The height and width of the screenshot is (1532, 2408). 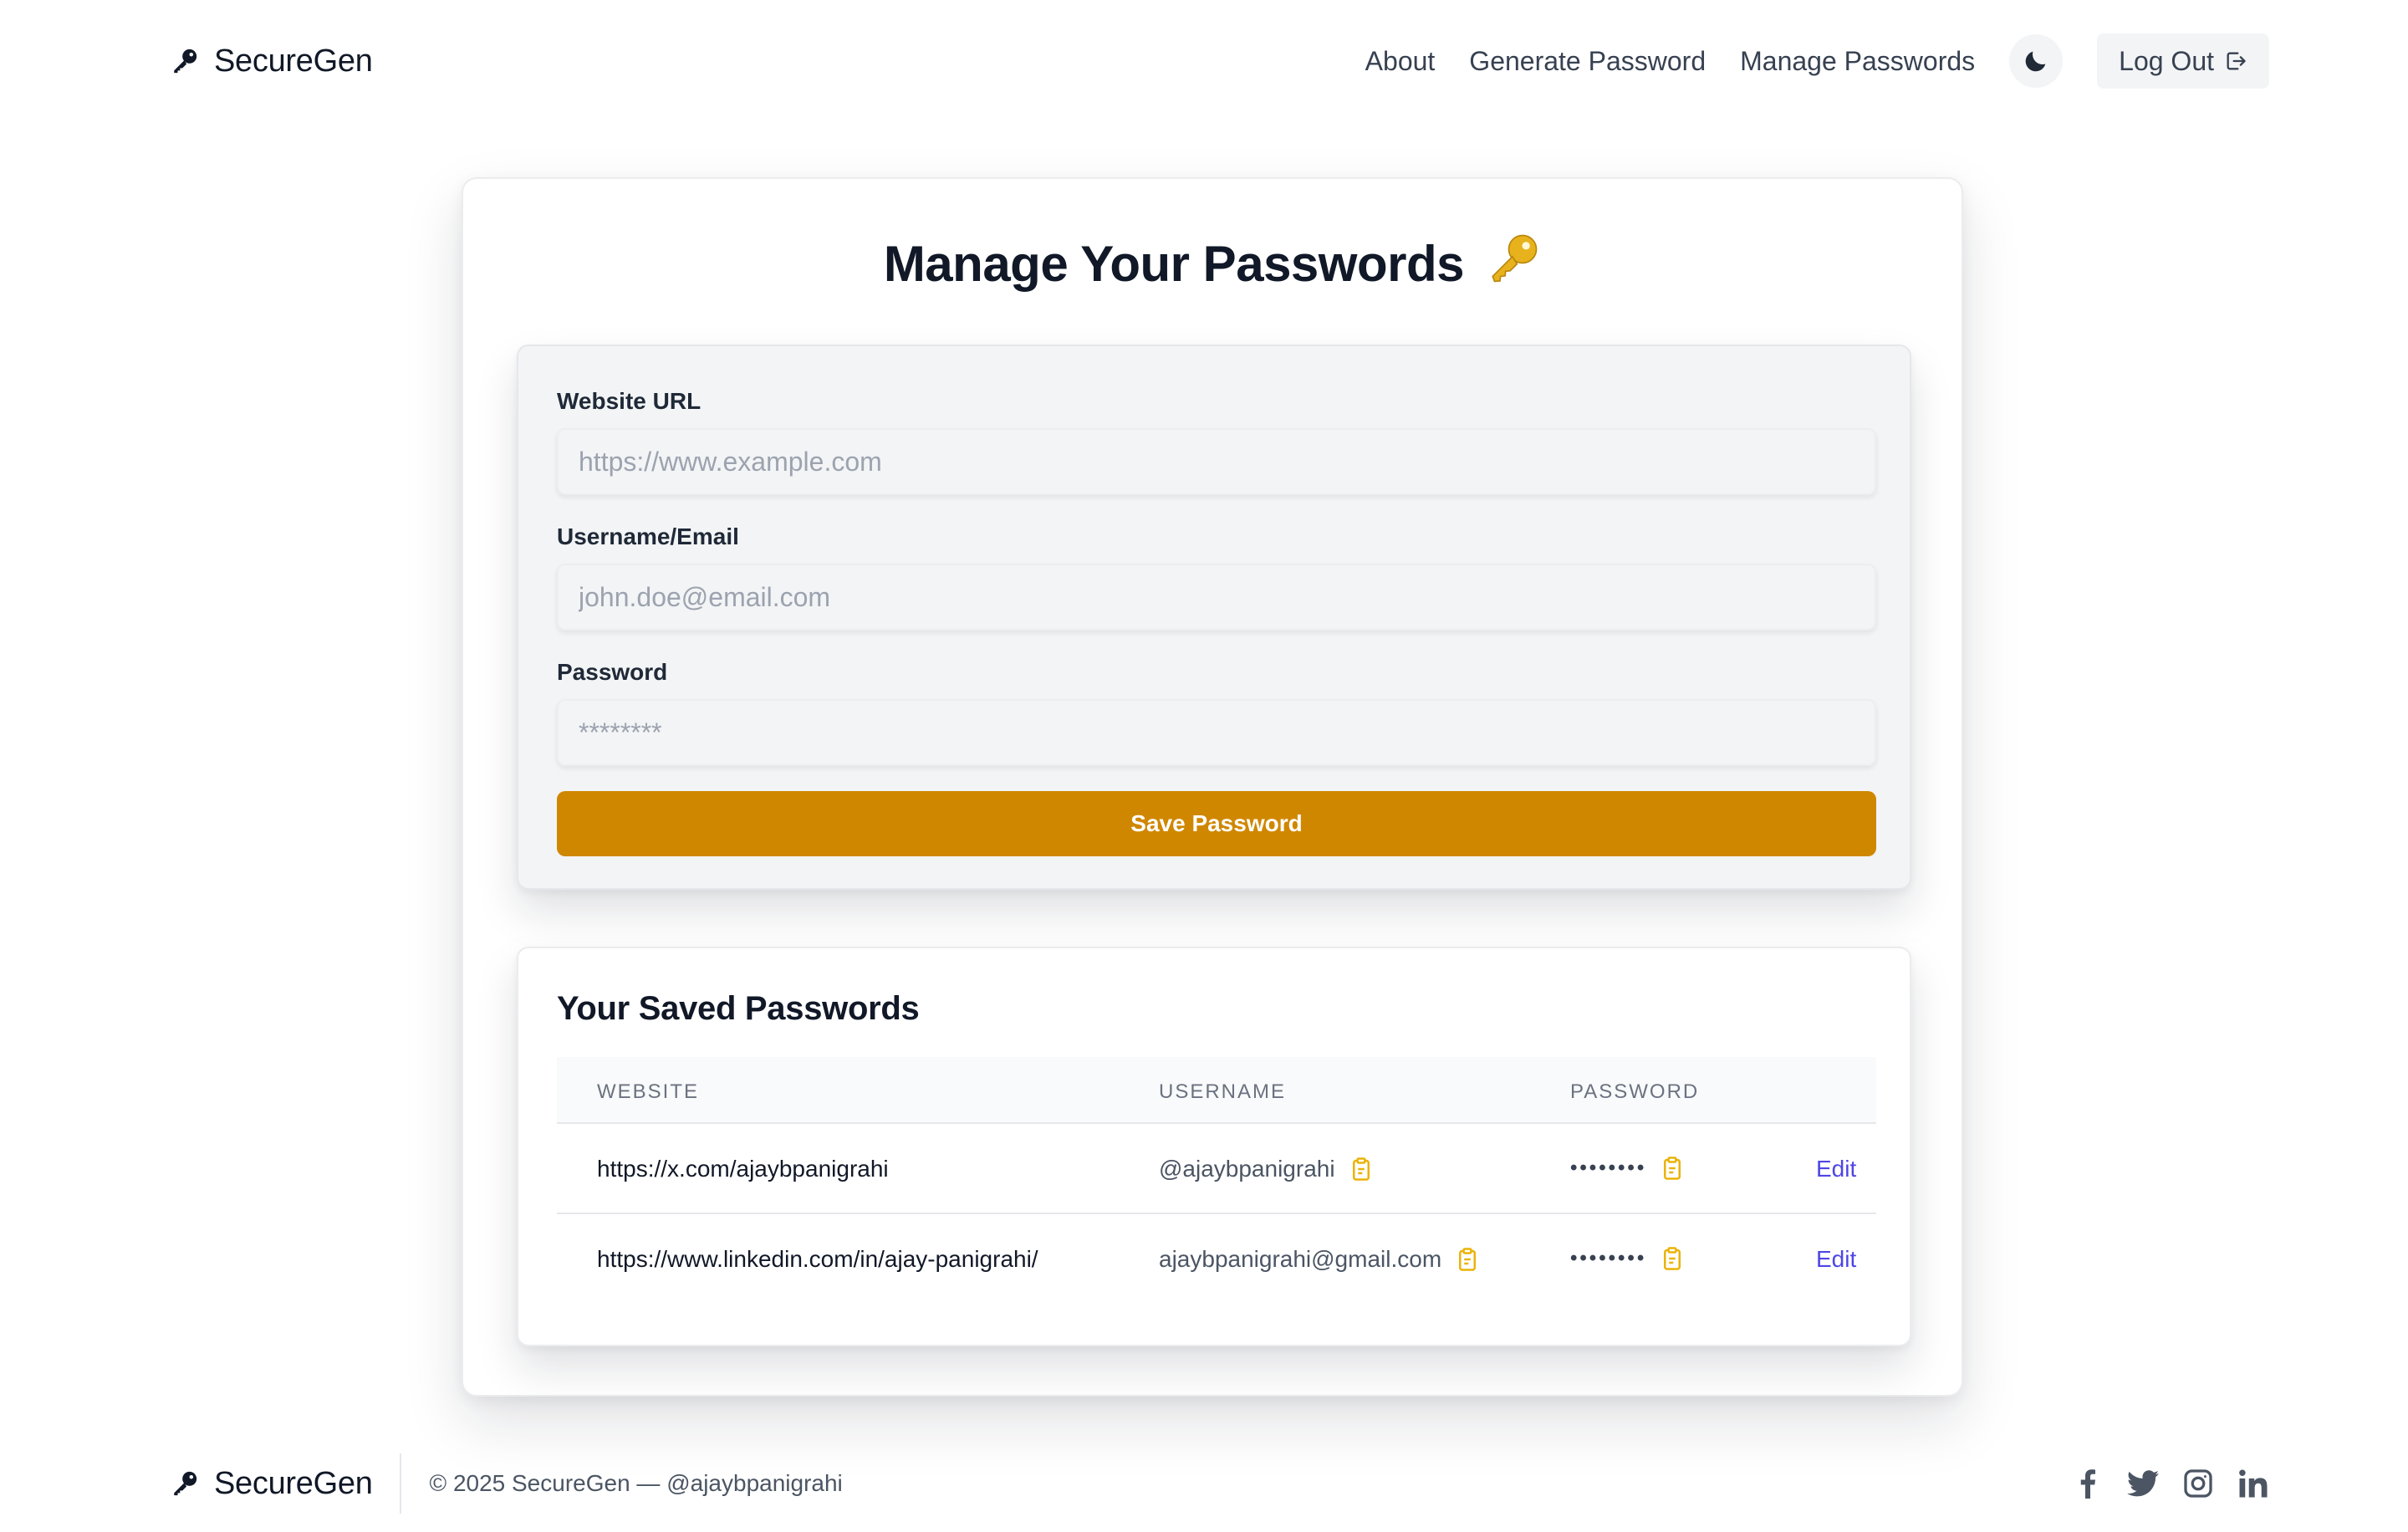 I want to click on row-website: https://x.com/ajaybpanigrahi, so click(x=743, y=1169).